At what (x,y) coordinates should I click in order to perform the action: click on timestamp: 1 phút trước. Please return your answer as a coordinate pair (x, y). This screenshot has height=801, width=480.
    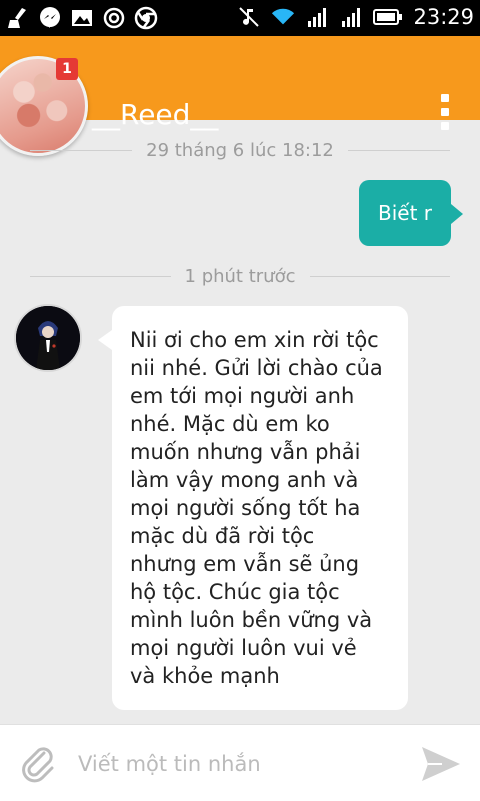
    Looking at the image, I should click on (240, 276).